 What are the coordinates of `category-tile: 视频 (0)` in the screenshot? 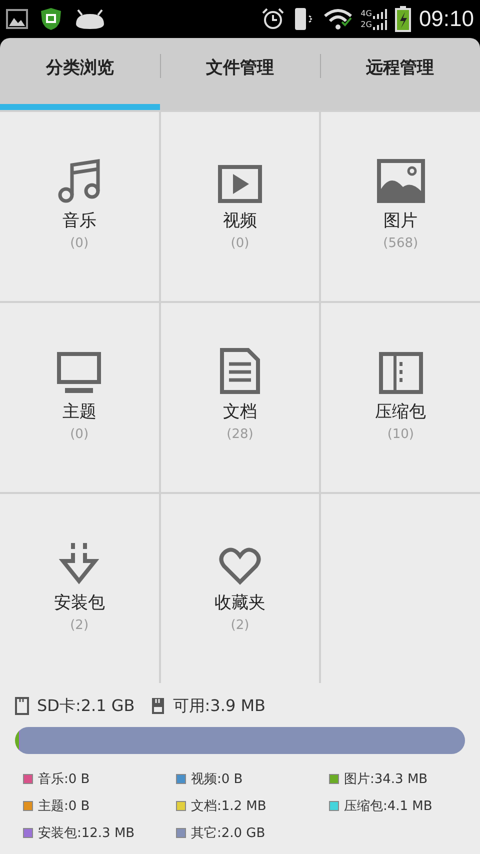 It's located at (240, 206).